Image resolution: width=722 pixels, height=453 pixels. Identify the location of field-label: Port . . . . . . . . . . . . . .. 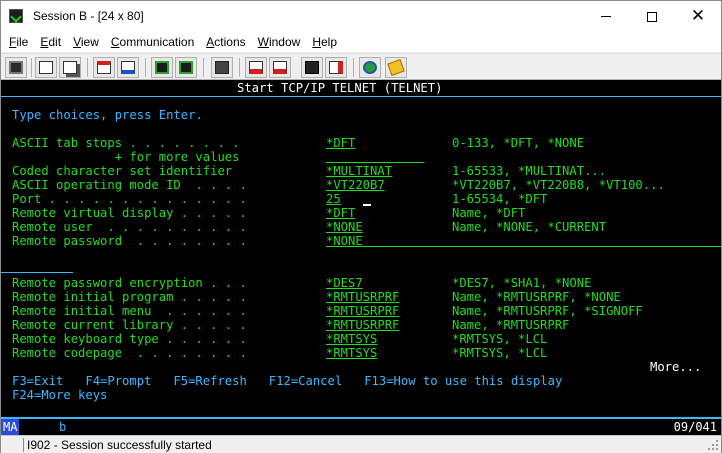
(129, 199).